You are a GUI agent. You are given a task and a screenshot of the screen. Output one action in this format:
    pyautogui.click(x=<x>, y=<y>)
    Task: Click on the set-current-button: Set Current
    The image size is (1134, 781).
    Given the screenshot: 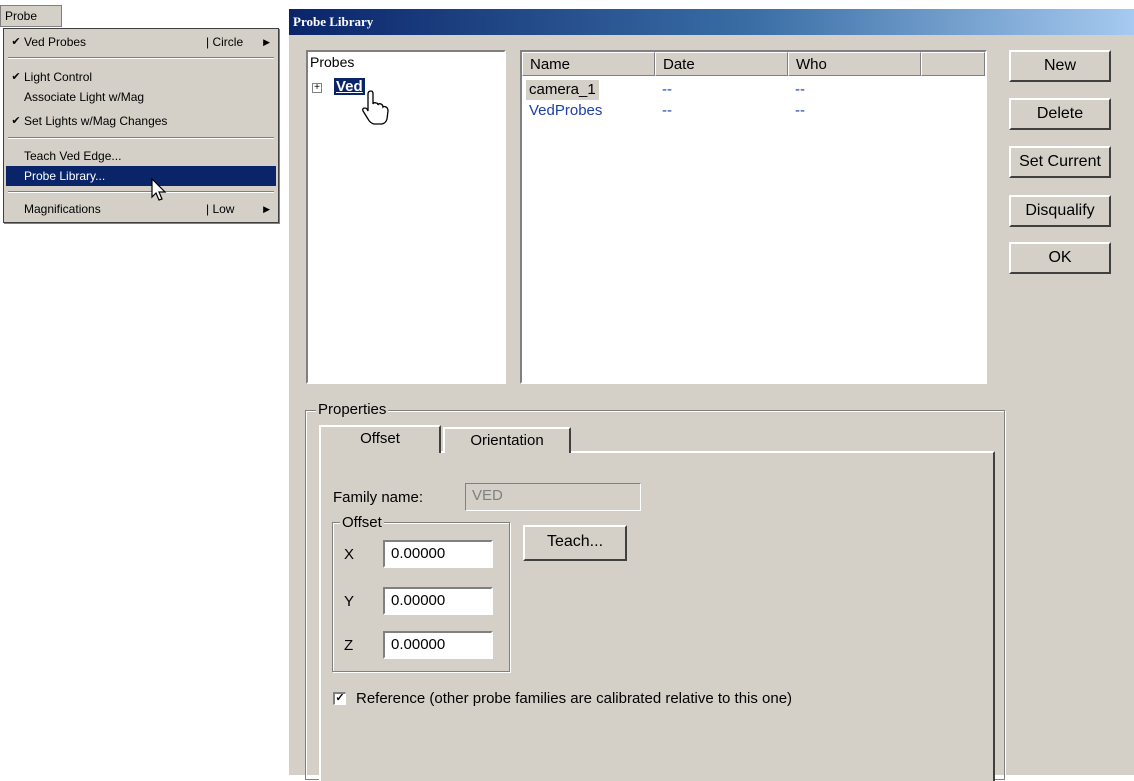 What is the action you would take?
    pyautogui.click(x=1060, y=162)
    